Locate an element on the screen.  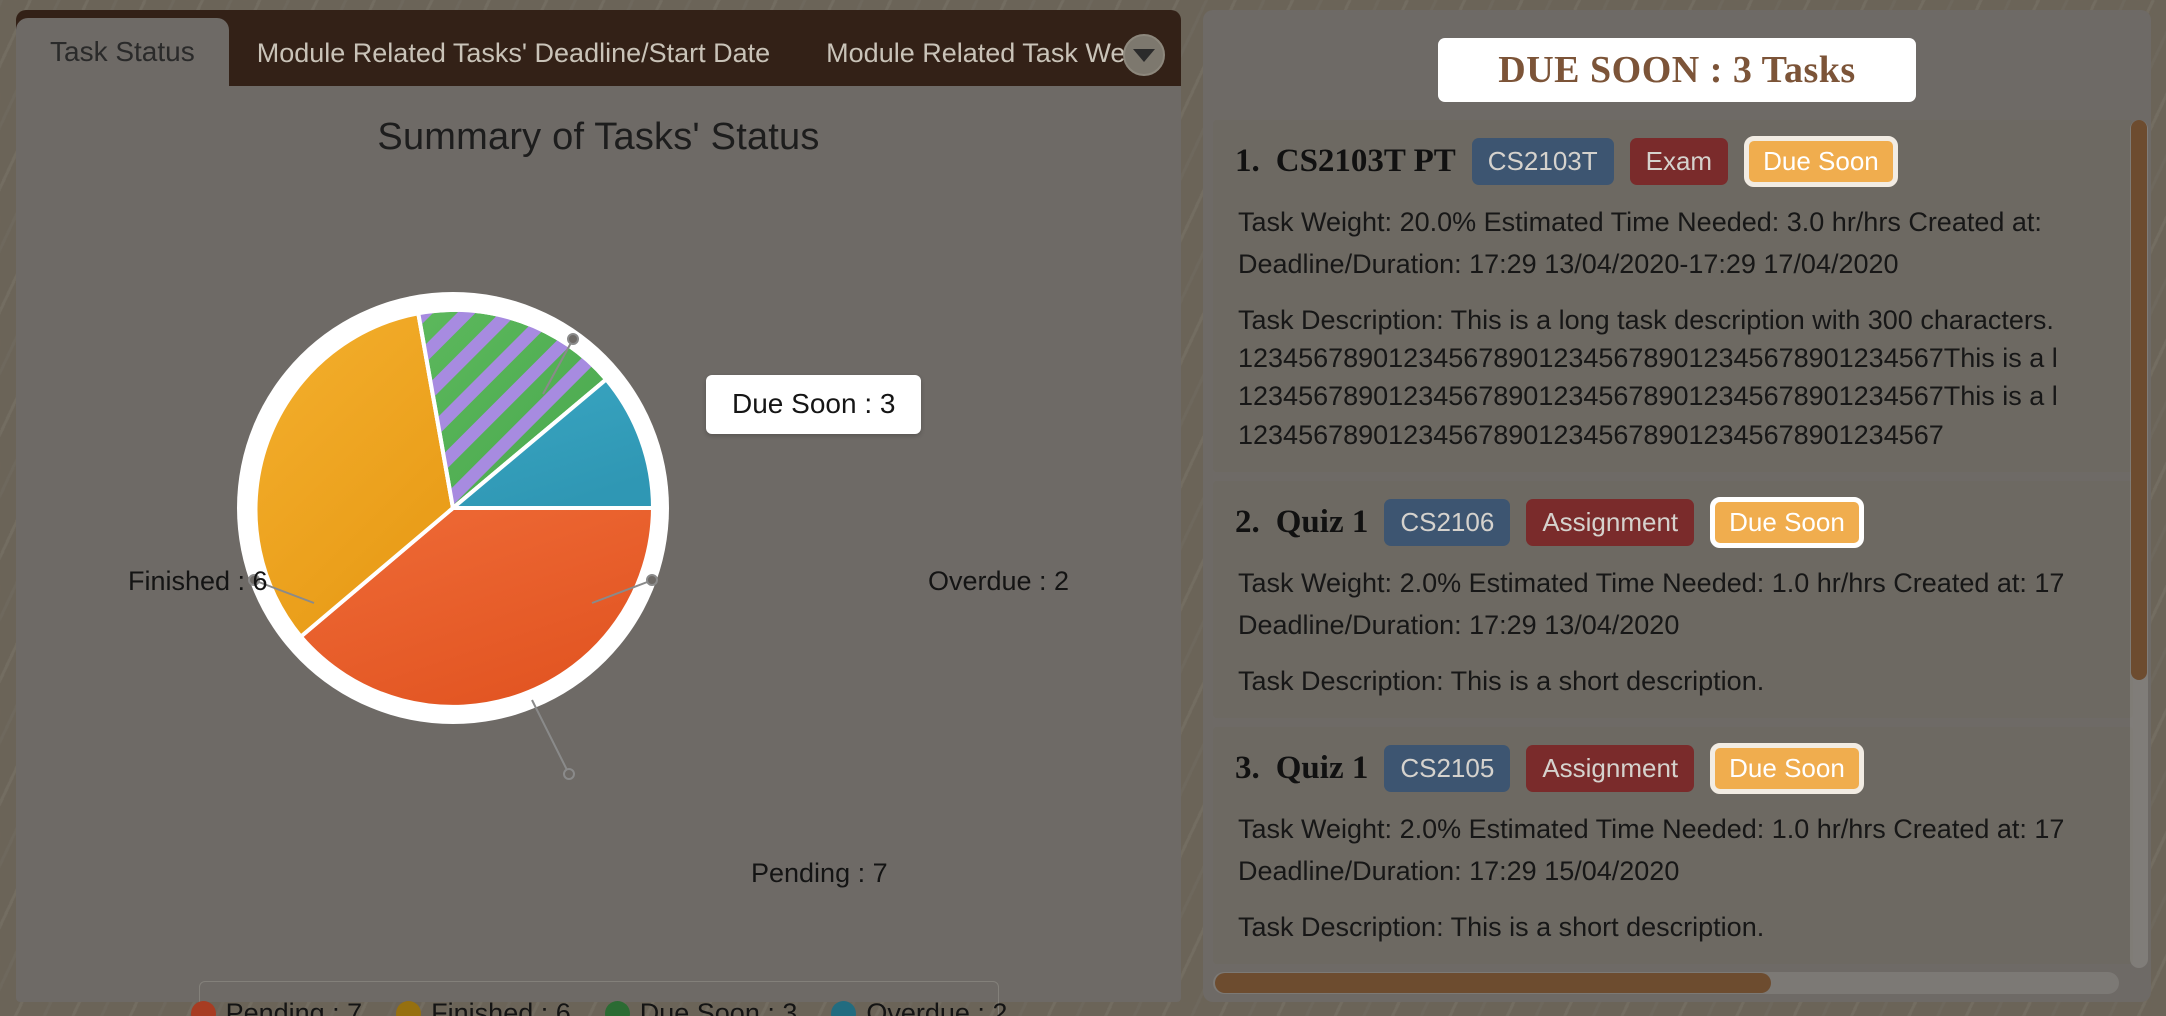
task-list-vertical-scrollbar is located at coordinates (2139, 544).